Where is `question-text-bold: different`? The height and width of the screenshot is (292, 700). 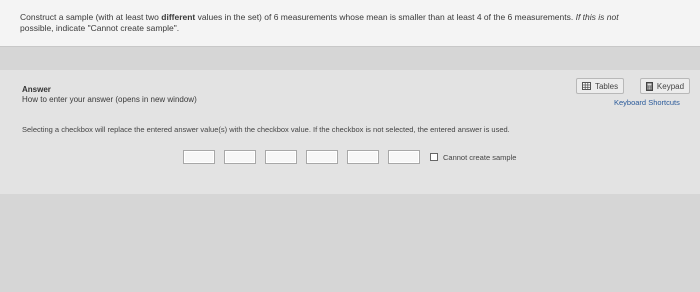
question-text-bold: different is located at coordinates (178, 17).